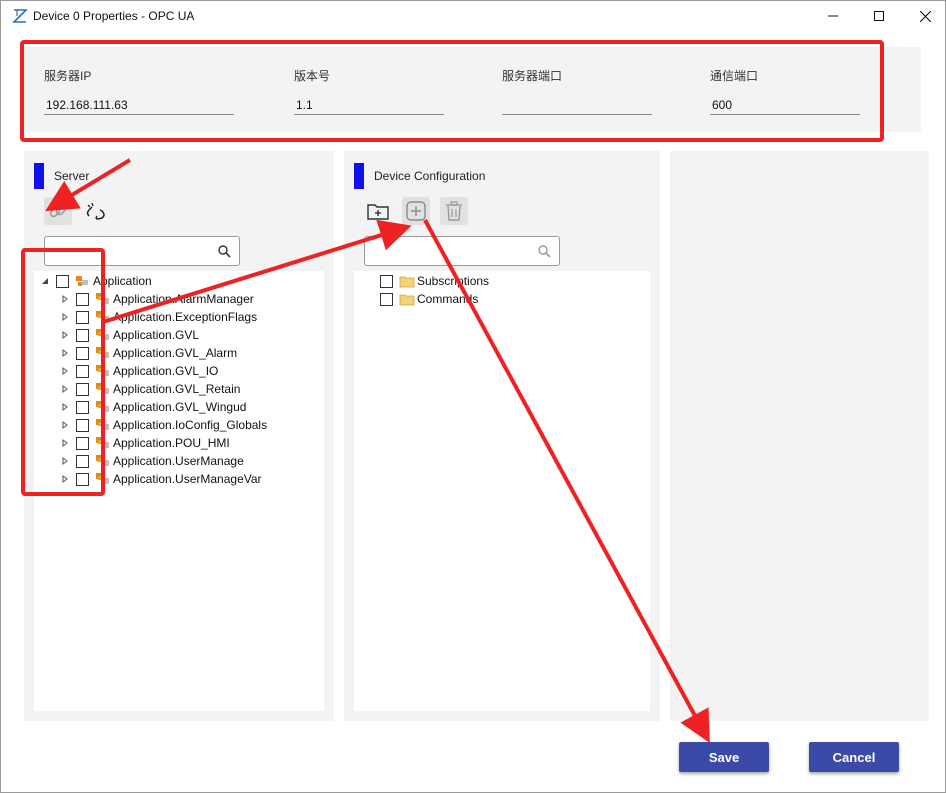 This screenshot has width=946, height=793. Describe the element at coordinates (183, 299) in the screenshot. I see `tree-item-label: Application.AlarmManager` at that location.